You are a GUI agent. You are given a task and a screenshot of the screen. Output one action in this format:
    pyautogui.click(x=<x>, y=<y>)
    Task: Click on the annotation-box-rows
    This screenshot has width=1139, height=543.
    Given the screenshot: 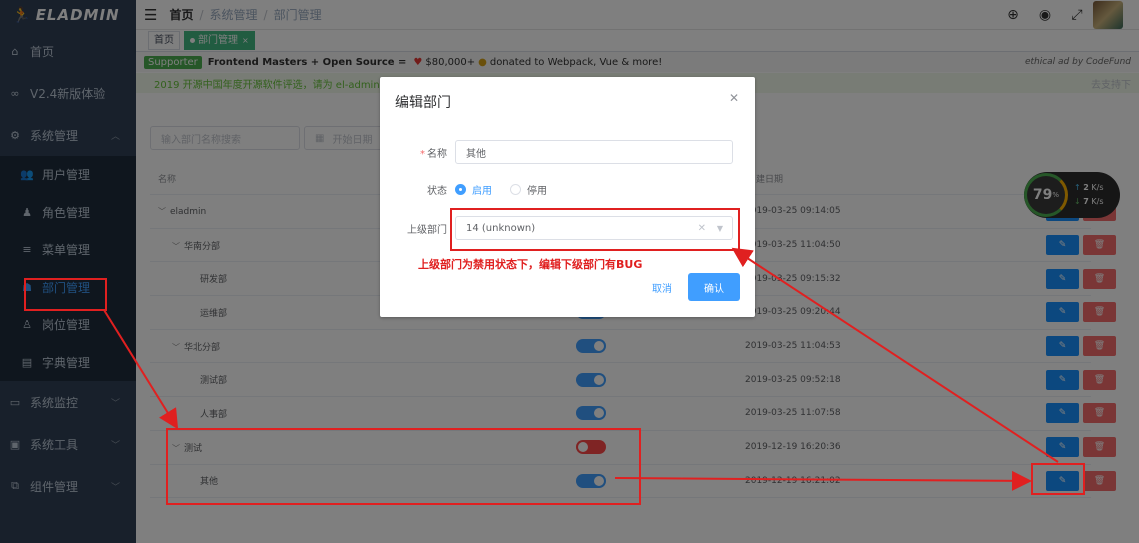 What is the action you would take?
    pyautogui.click(x=403, y=466)
    